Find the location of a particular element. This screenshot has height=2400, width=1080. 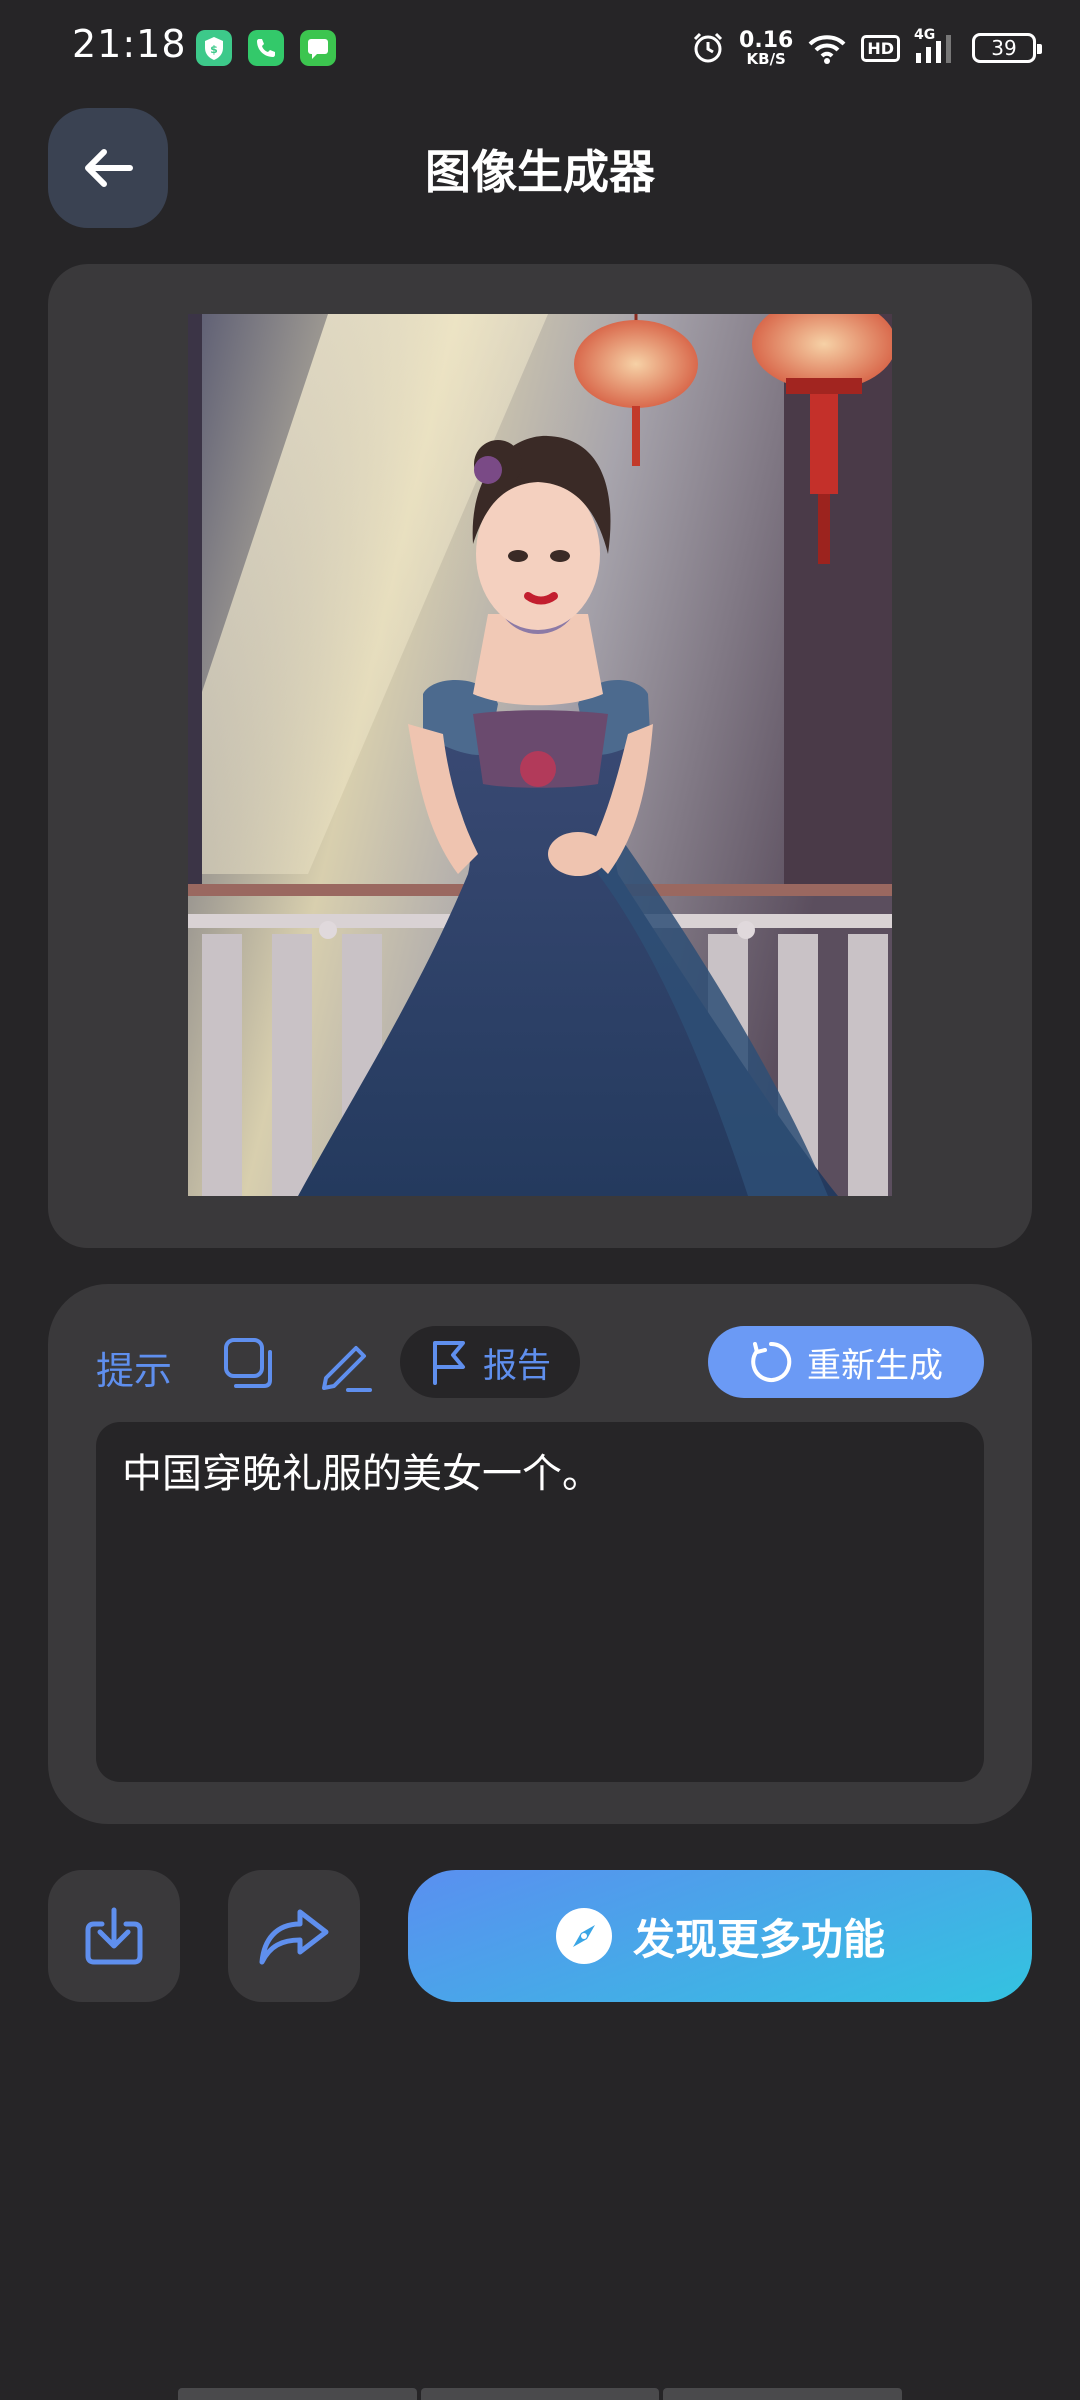

discover-more-button: 发现更多功能 is located at coordinates (720, 1936).